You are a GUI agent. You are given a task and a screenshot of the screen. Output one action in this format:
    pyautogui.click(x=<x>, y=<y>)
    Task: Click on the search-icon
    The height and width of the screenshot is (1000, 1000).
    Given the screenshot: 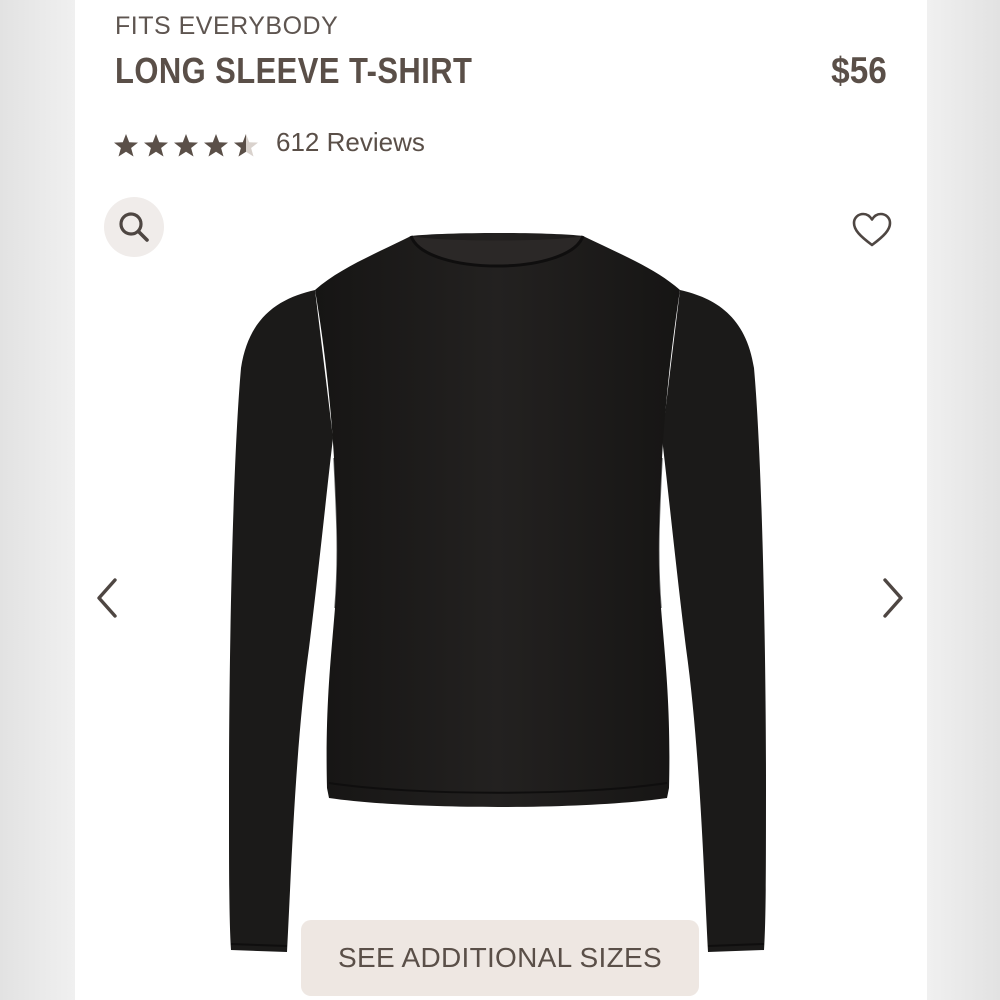 What is the action you would take?
    pyautogui.click(x=134, y=227)
    